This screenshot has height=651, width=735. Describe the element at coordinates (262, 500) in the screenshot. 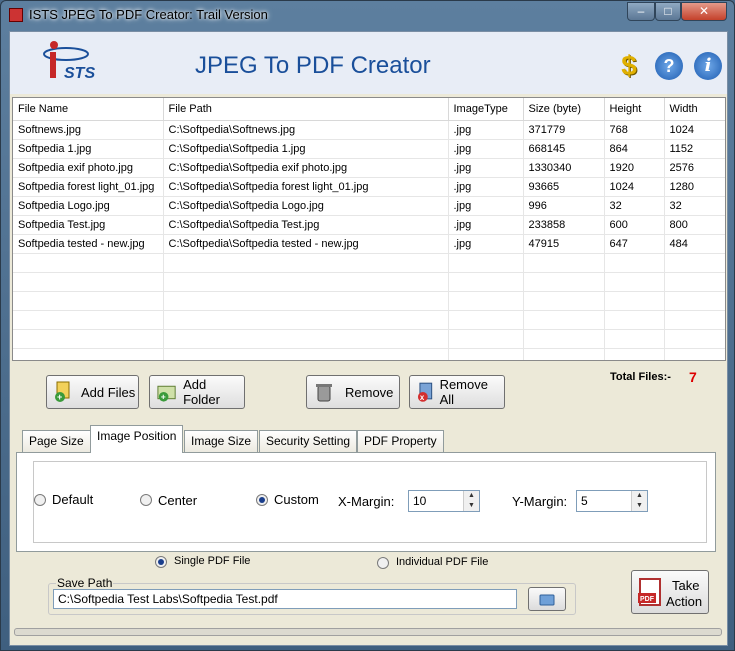

I see `custom-radio` at that location.